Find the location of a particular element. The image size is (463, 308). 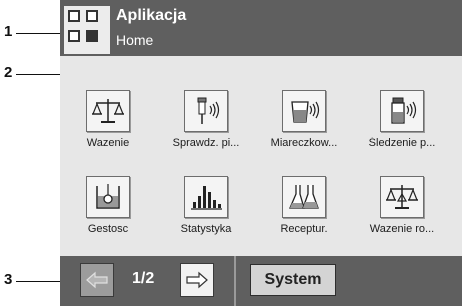

app-wazenie: Wazenie is located at coordinates (108, 119).